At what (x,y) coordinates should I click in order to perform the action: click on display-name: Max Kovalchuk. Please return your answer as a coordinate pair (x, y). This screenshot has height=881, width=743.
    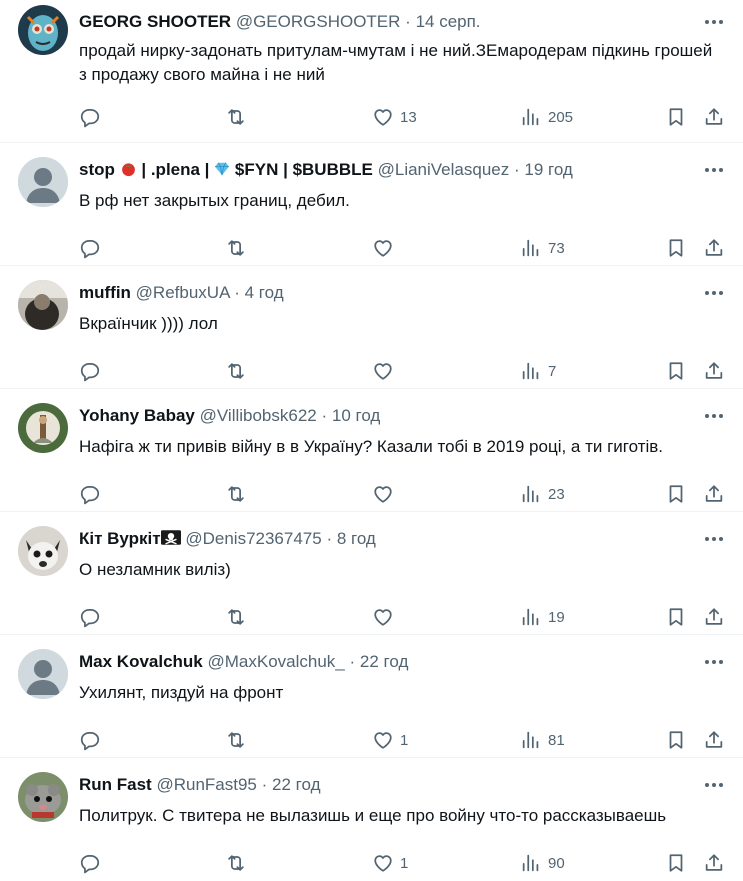
    Looking at the image, I should click on (141, 661).